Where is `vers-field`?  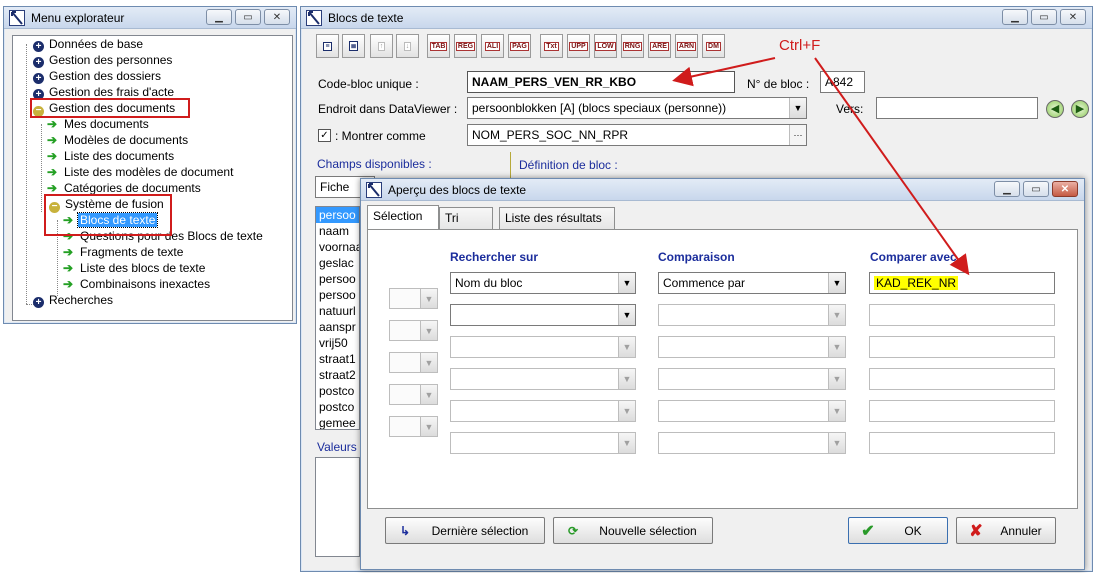 vers-field is located at coordinates (957, 108).